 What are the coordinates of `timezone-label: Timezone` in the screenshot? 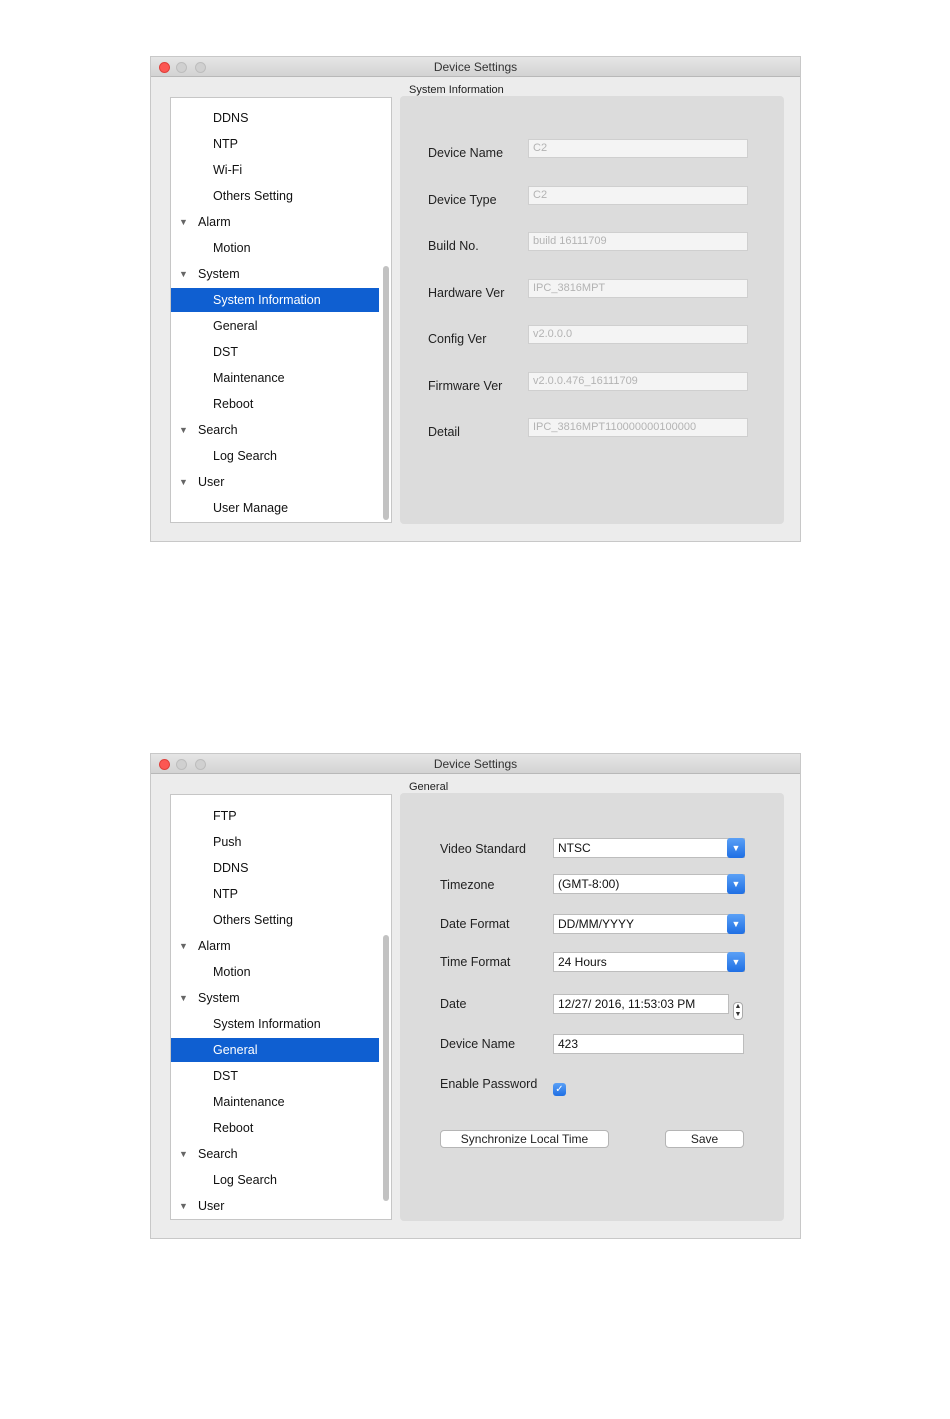 It's located at (467, 885).